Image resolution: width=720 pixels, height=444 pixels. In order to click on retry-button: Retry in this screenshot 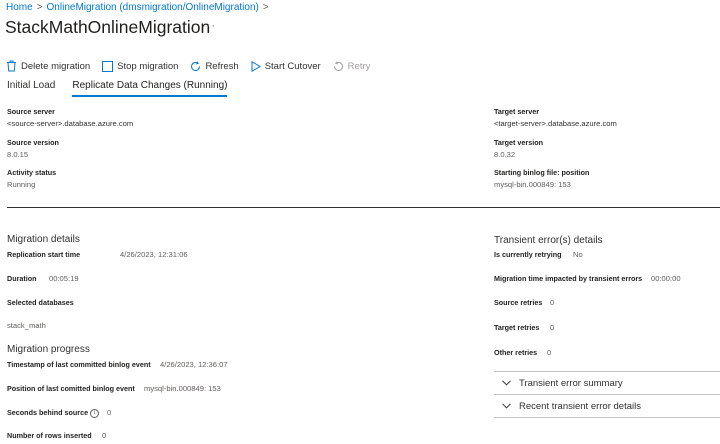, I will do `click(352, 66)`.